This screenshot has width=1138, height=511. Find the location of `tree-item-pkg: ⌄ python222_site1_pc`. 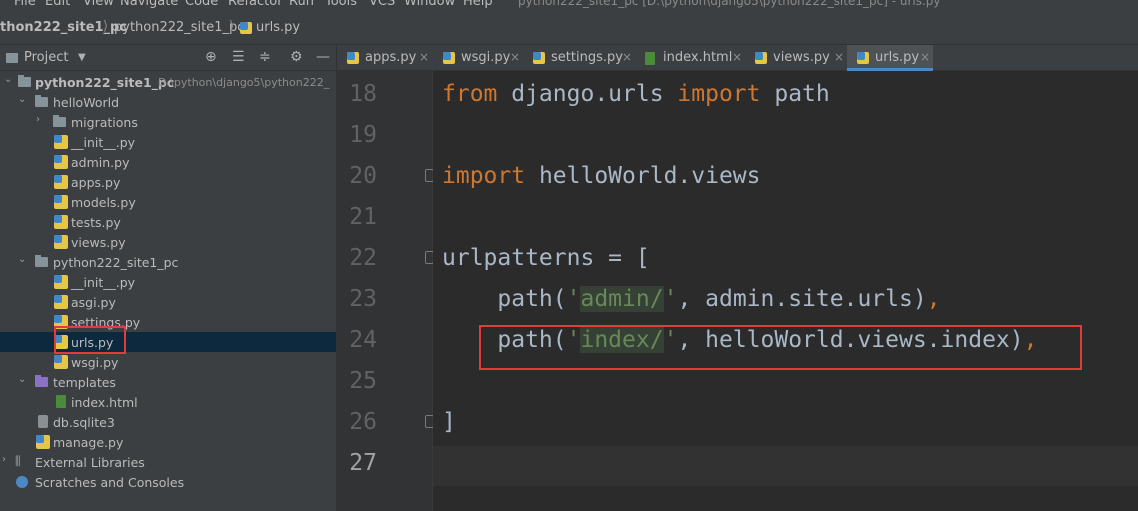

tree-item-pkg: ⌄ python222_site1_pc is located at coordinates (168, 262).